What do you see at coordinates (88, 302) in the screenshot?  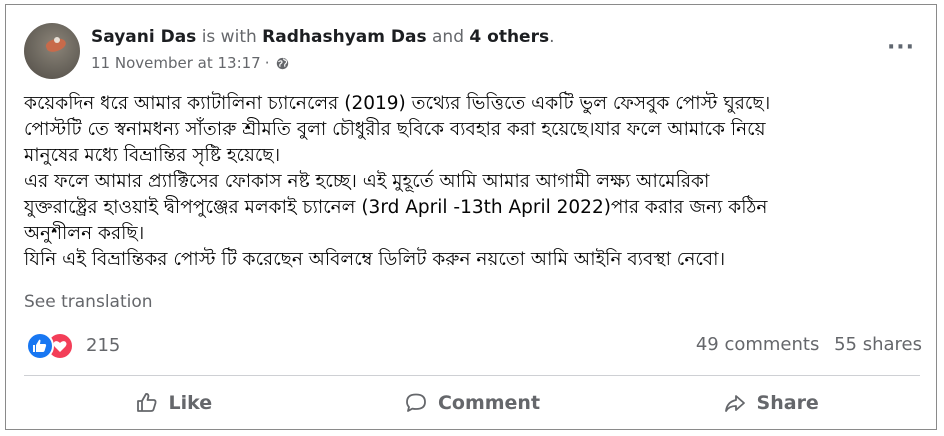 I see `see-translation-link: See translation` at bounding box center [88, 302].